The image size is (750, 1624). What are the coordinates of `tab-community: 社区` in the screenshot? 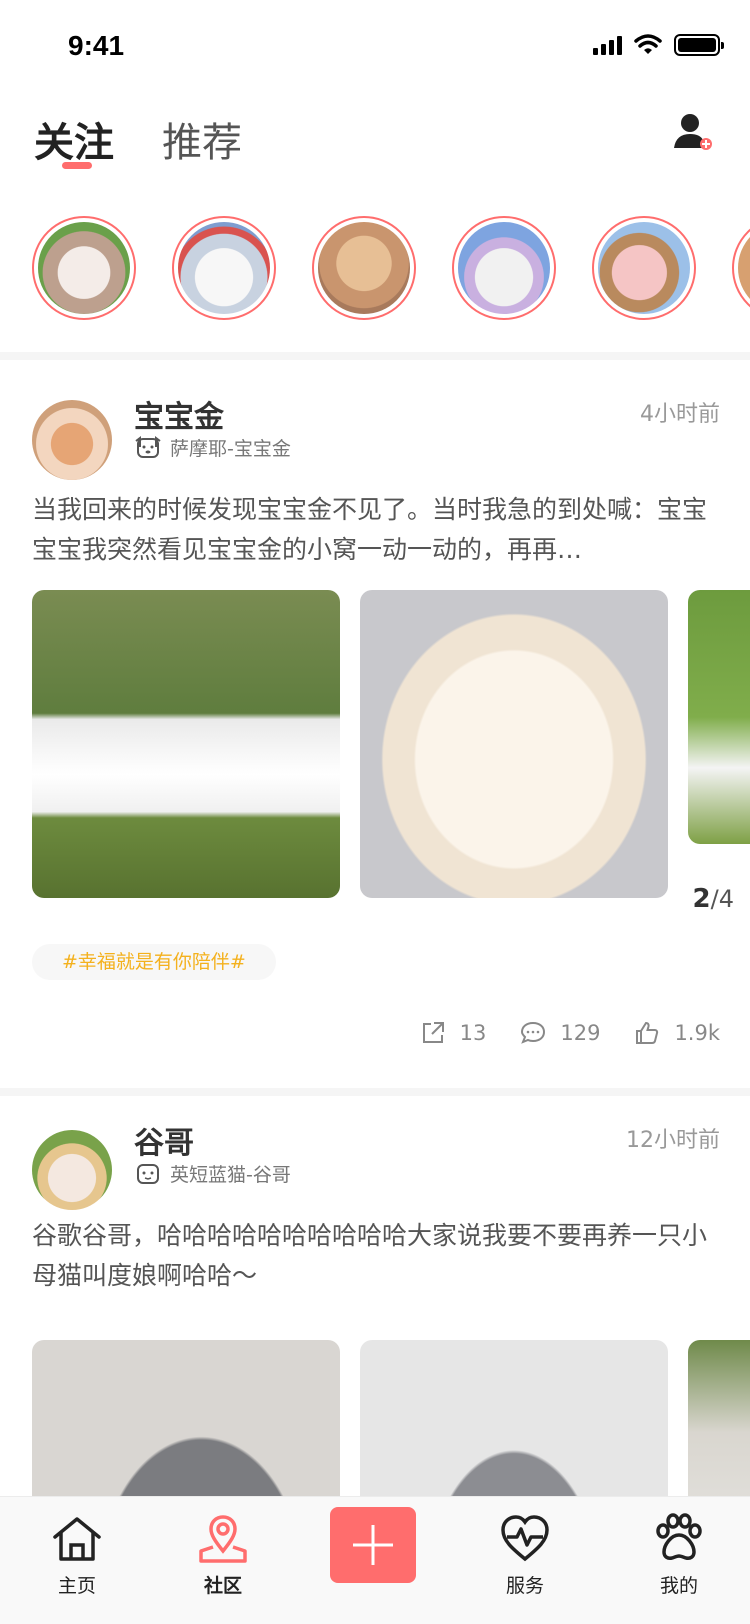 It's located at (223, 1554).